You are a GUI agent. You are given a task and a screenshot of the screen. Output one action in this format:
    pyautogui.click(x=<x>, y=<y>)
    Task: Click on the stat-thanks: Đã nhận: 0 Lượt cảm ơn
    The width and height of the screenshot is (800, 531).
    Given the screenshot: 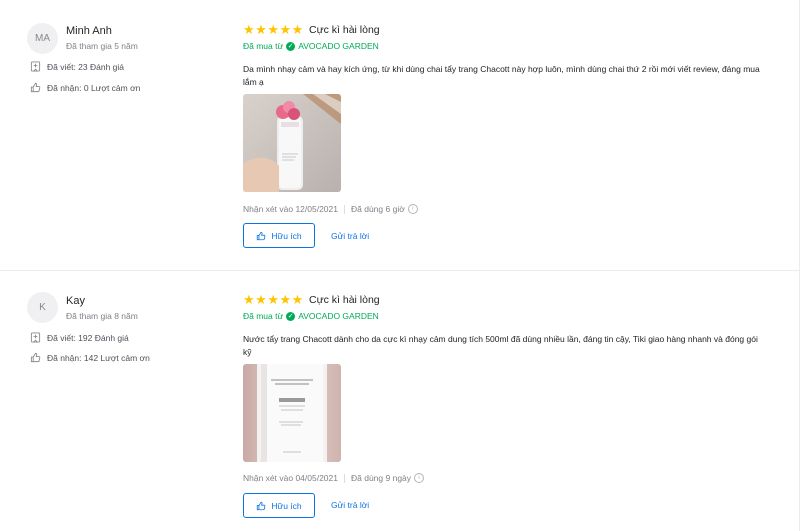 What is the action you would take?
    pyautogui.click(x=85, y=87)
    